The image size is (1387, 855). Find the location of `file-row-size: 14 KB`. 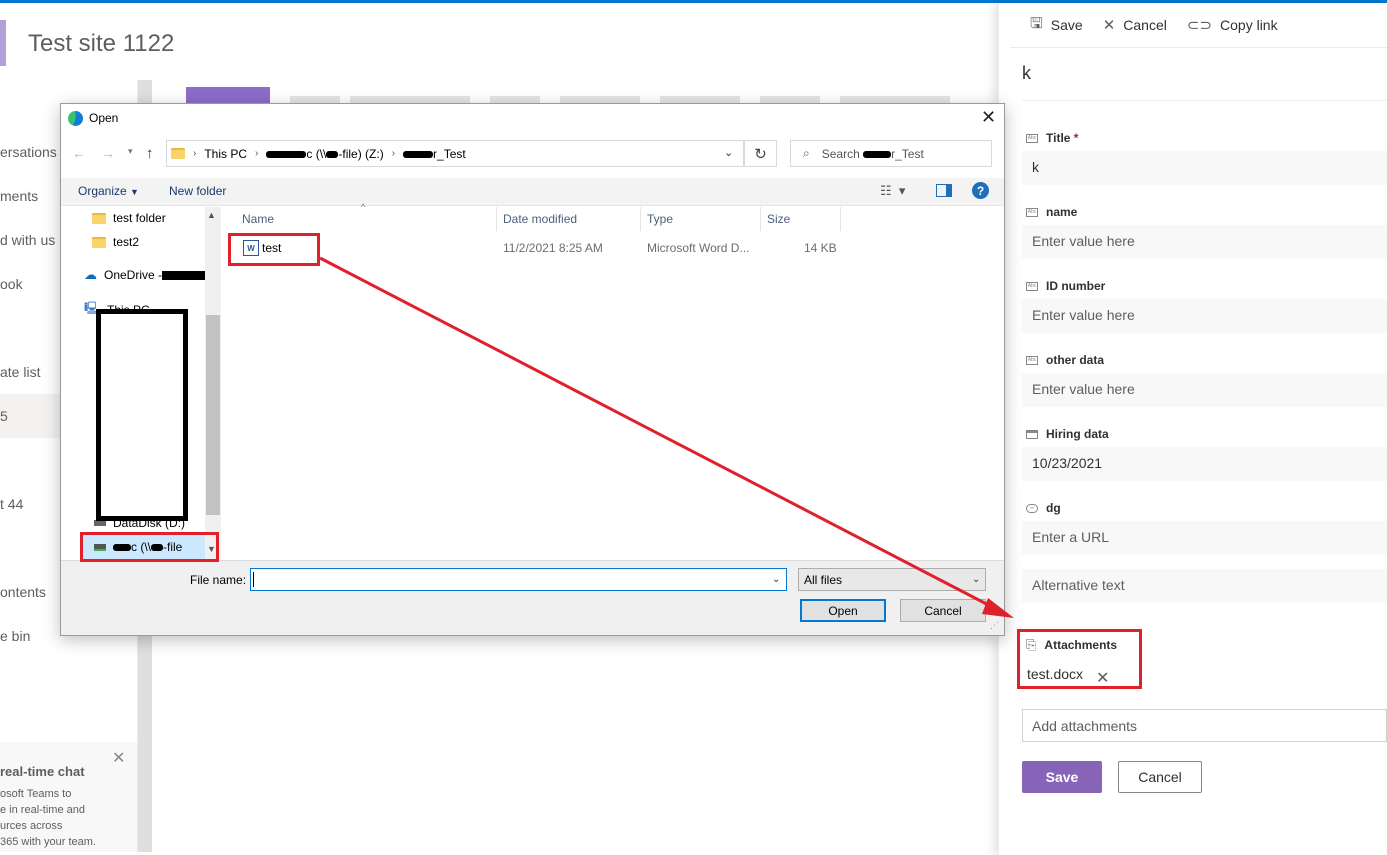

file-row-size: 14 KB is located at coordinates (820, 248).